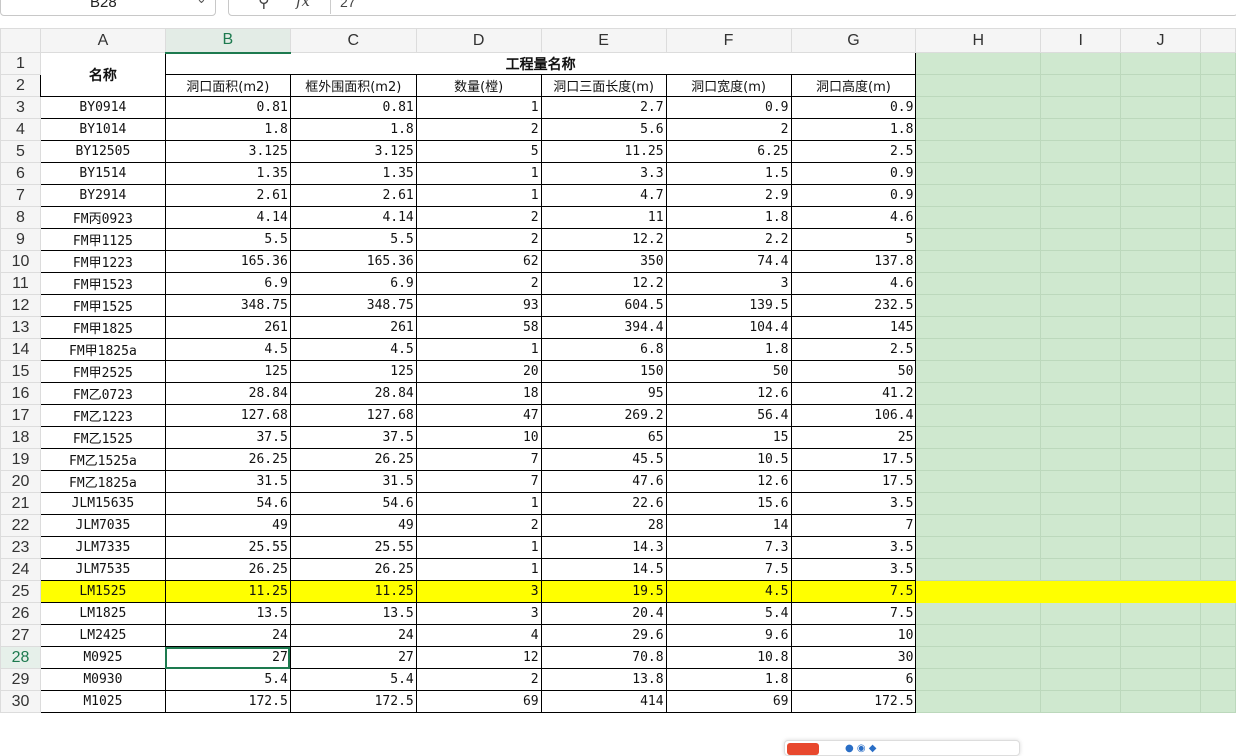 Image resolution: width=1236 pixels, height=756 pixels. Describe the element at coordinates (853, 437) in the screenshot. I see `value-cell: 25` at that location.